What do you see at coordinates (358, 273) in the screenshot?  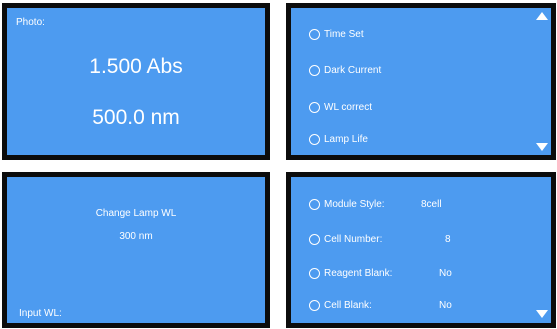 I see `option-label: Reagent Blank:` at bounding box center [358, 273].